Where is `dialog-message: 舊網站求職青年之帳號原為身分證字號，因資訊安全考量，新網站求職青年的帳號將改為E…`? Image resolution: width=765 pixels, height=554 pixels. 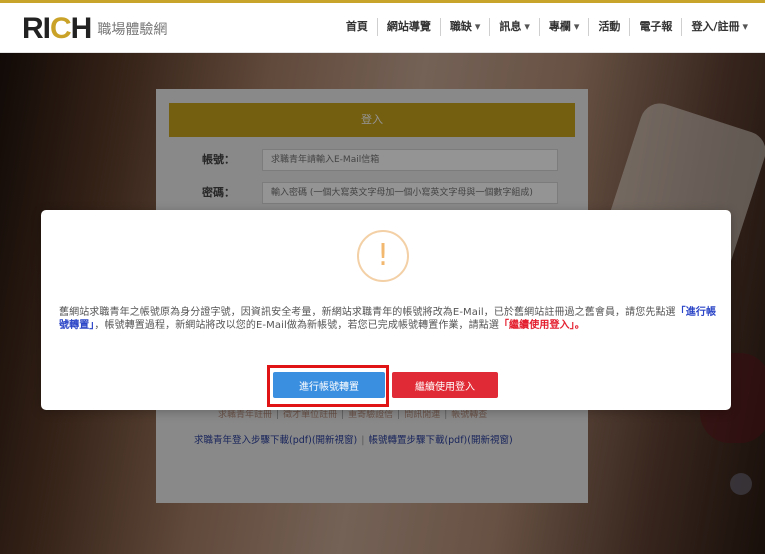 dialog-message: 舊網站求職青年之帳號原為身分證字號，因資訊安全考量，新網站求職青年的帳號將改為E… is located at coordinates (388, 319).